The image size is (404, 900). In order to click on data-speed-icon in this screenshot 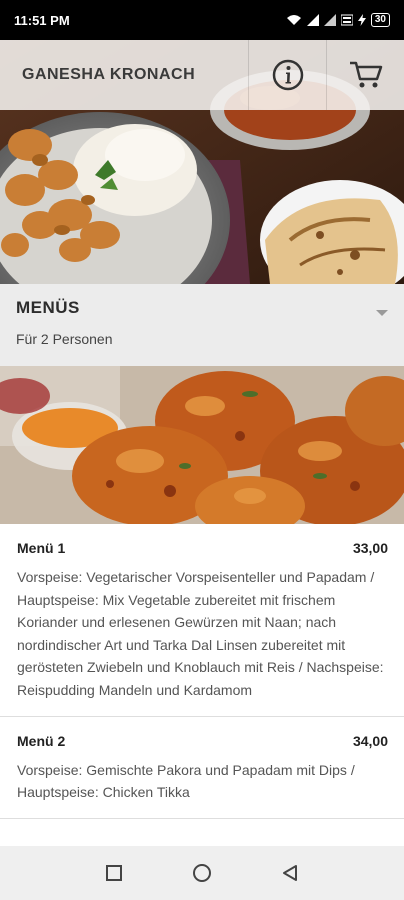, I will do `click(346, 20)`.